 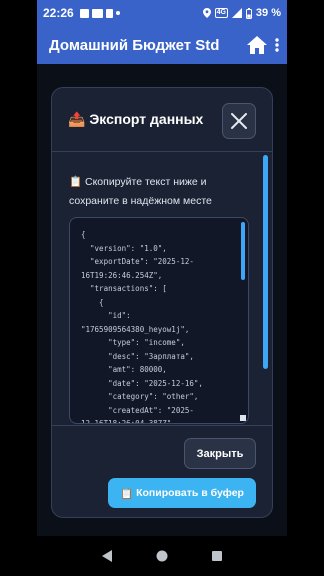 I want to click on copy-button-label: Копировать в буфер, so click(x=190, y=493).